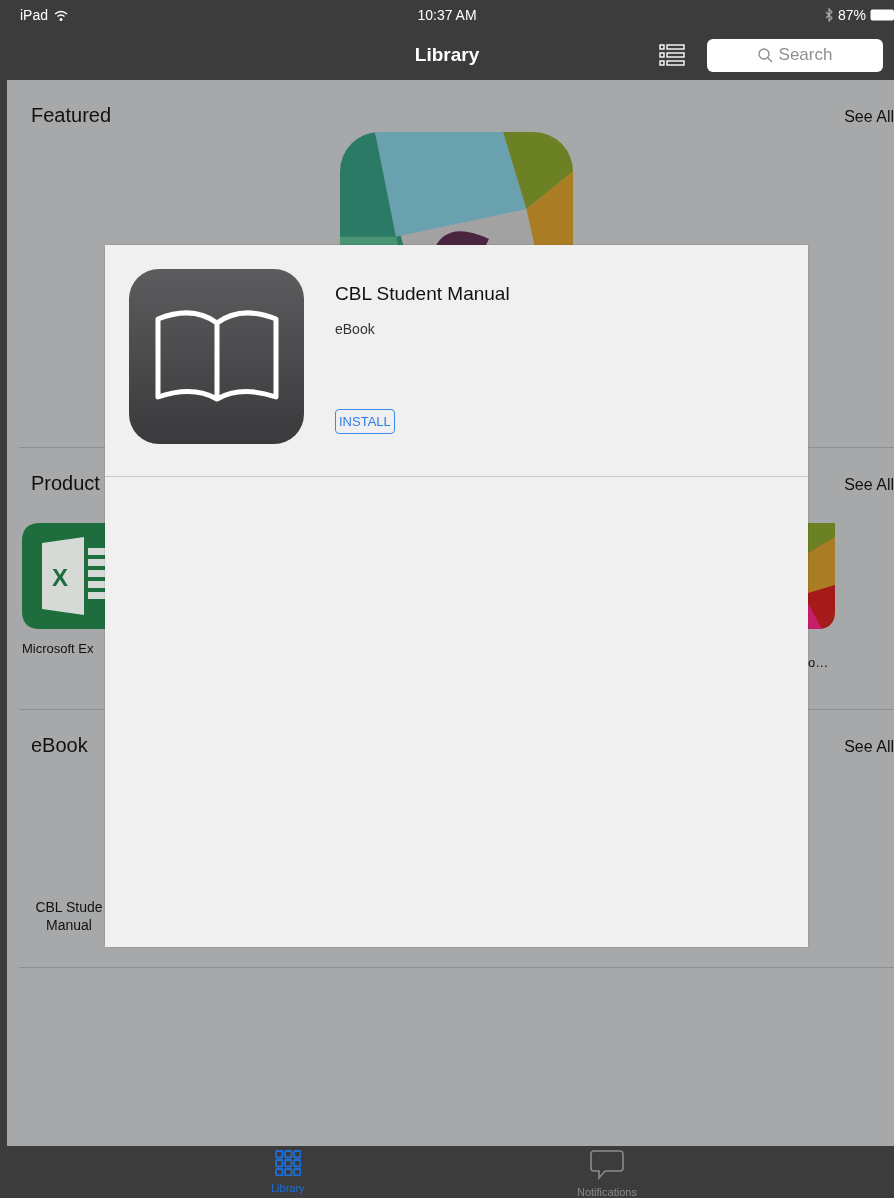 The image size is (894, 1198). What do you see at coordinates (58, 648) in the screenshot?
I see `app-name: Microsoft Ex` at bounding box center [58, 648].